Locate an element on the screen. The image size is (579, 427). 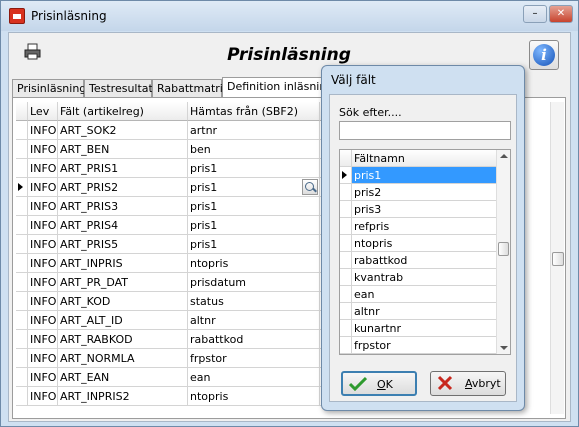
source-cell: ben is located at coordinates (254, 149).